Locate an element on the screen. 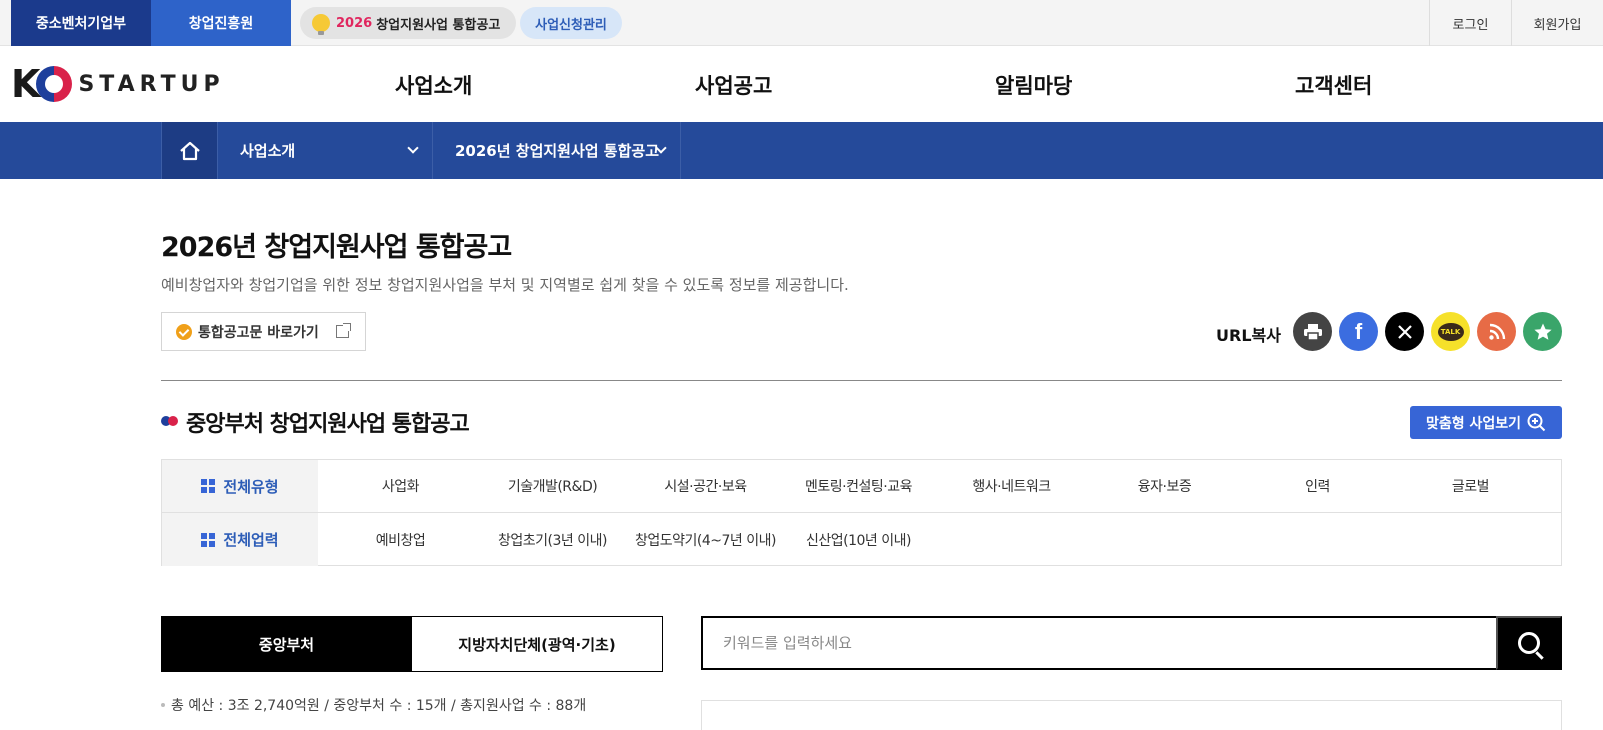  custom-business-button: 맞춤형 사업보기 is located at coordinates (1486, 422).